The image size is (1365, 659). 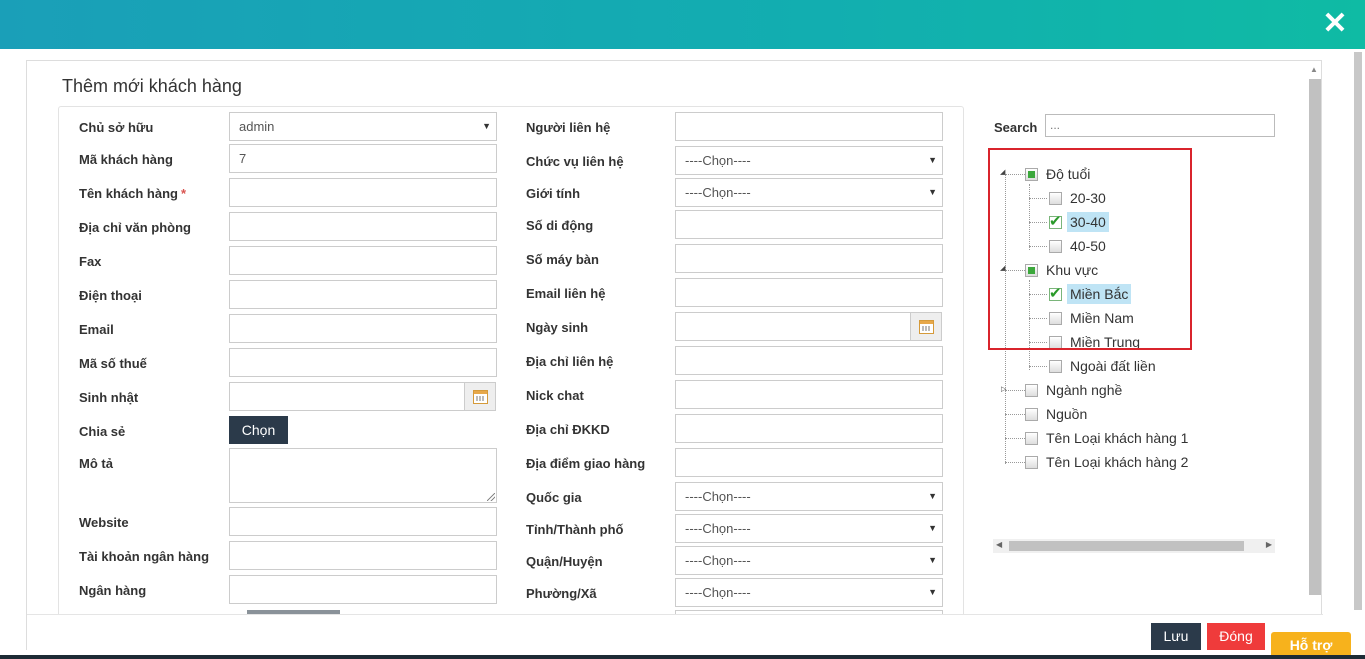 I want to click on email-input, so click(x=363, y=328).